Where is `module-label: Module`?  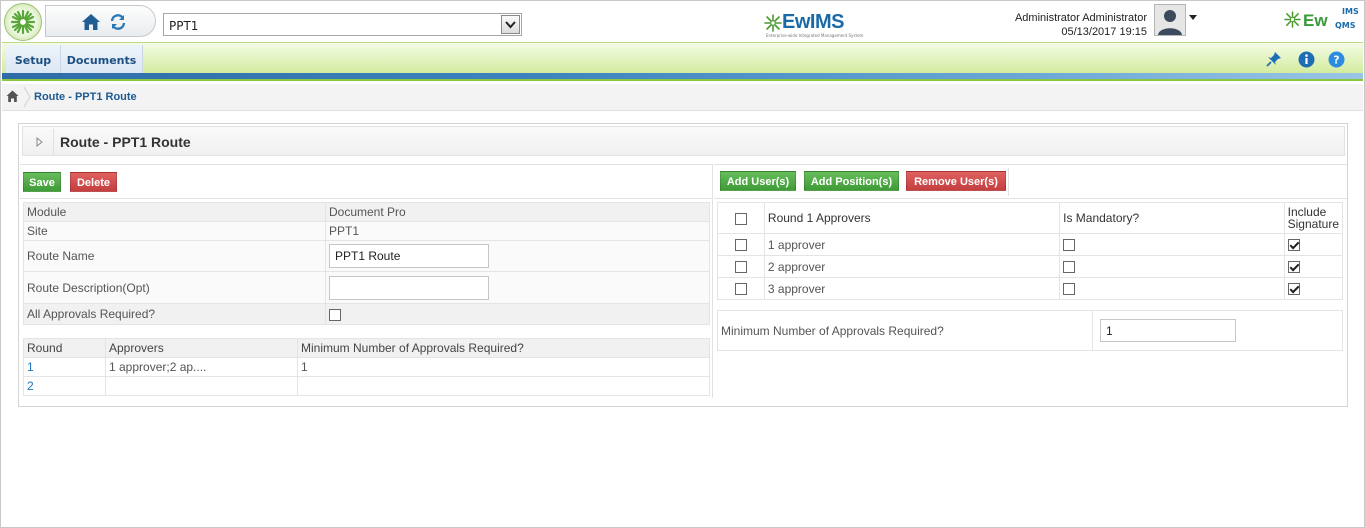 module-label: Module is located at coordinates (174, 212).